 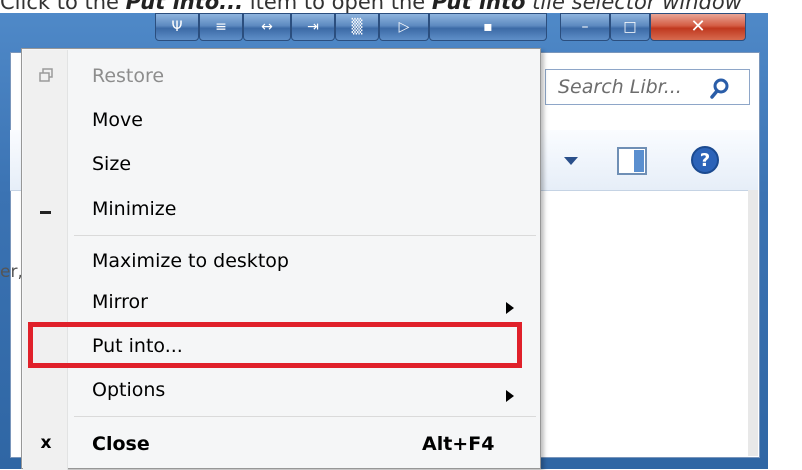 What do you see at coordinates (177, 27) in the screenshot?
I see `pin-icon: Ψ` at bounding box center [177, 27].